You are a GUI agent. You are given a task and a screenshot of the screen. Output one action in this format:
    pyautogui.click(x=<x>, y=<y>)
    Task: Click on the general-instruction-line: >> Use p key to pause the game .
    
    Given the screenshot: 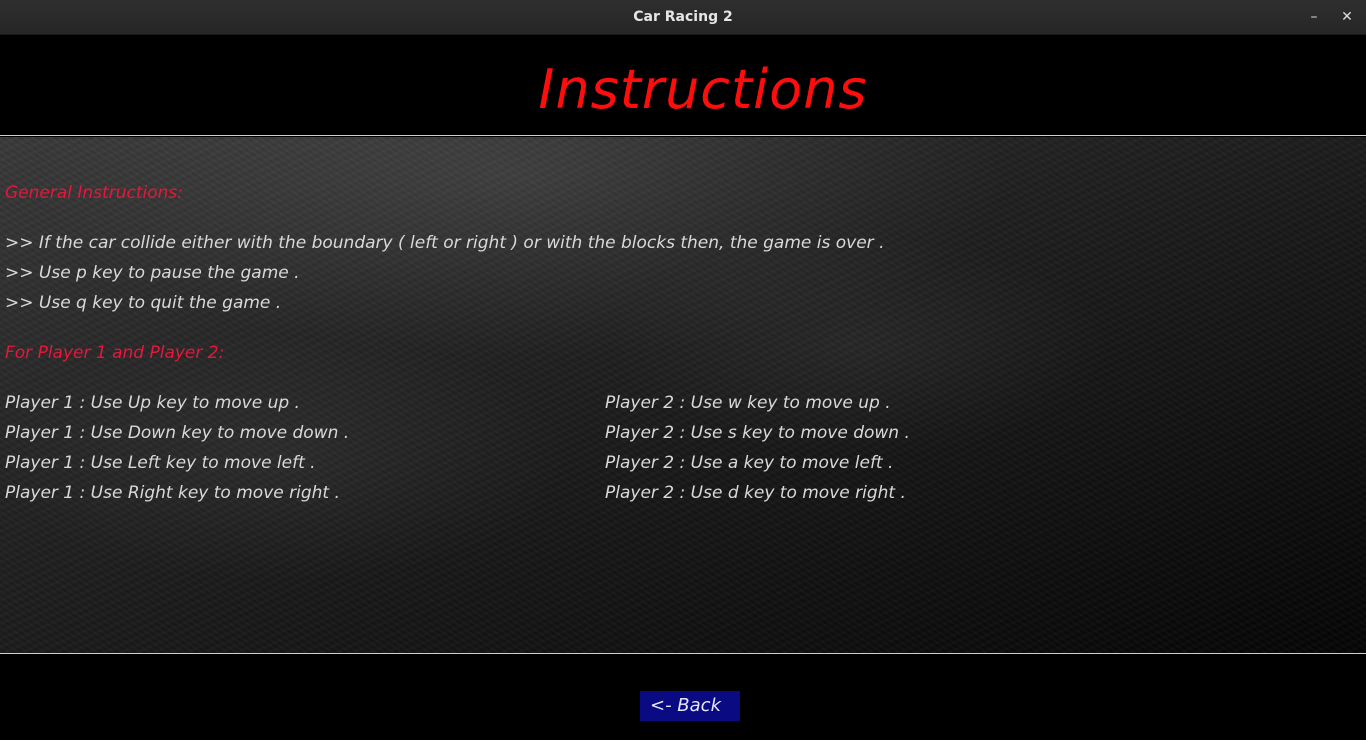 What is the action you would take?
    pyautogui.click(x=152, y=273)
    